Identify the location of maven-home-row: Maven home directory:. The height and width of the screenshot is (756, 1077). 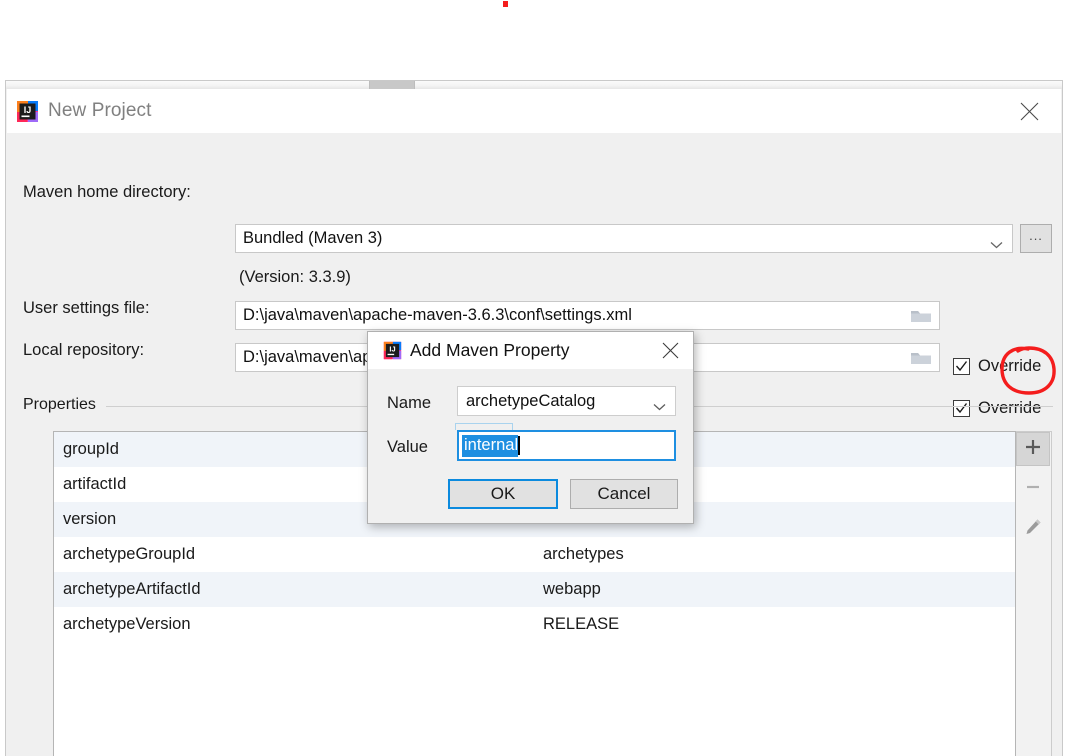
(107, 192).